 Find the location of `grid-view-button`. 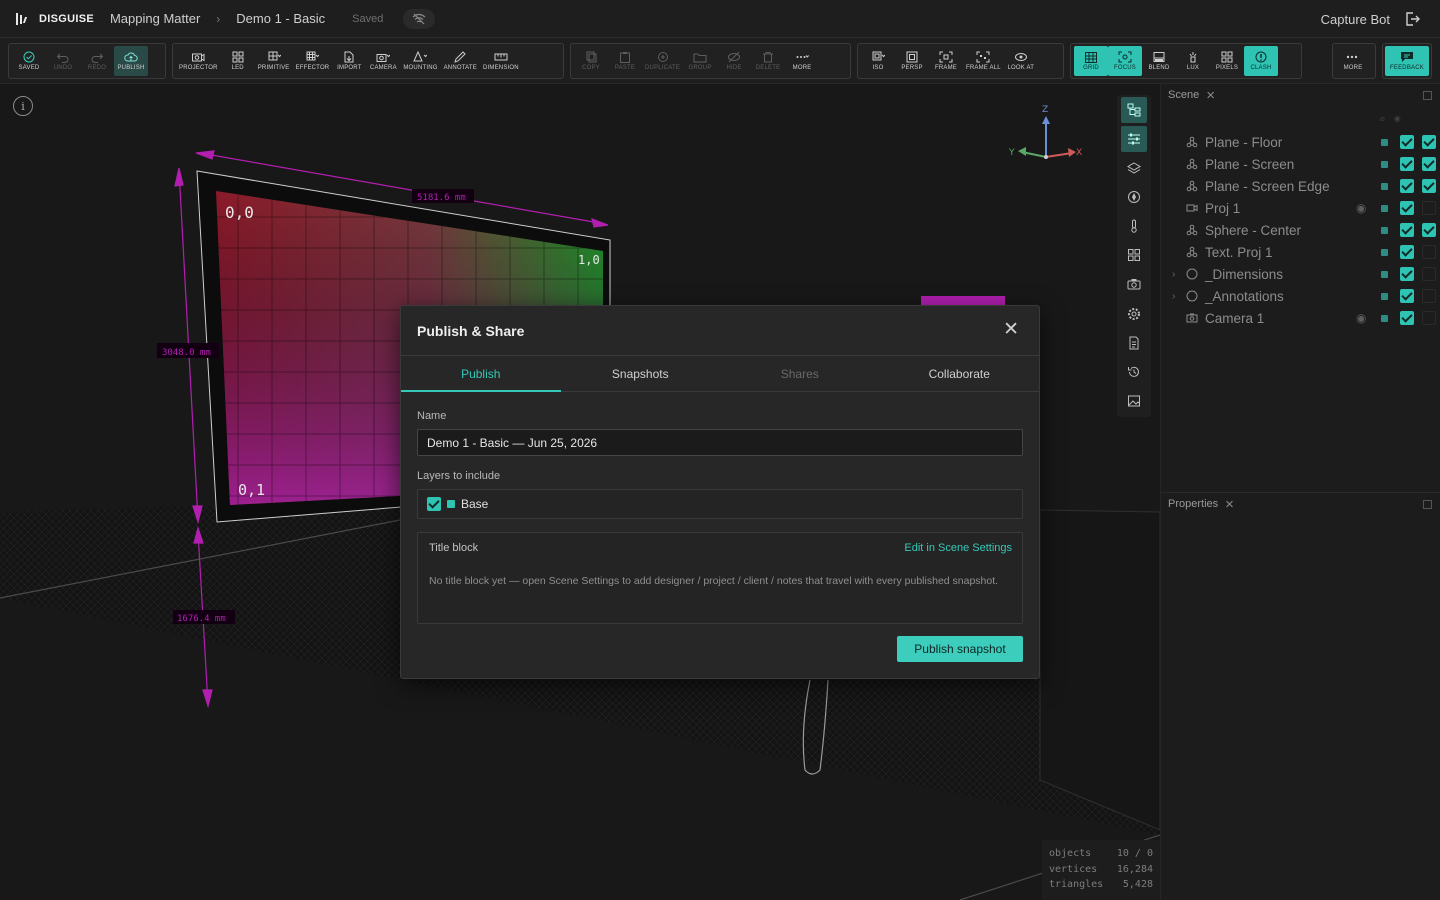

grid-view-button is located at coordinates (1134, 255).